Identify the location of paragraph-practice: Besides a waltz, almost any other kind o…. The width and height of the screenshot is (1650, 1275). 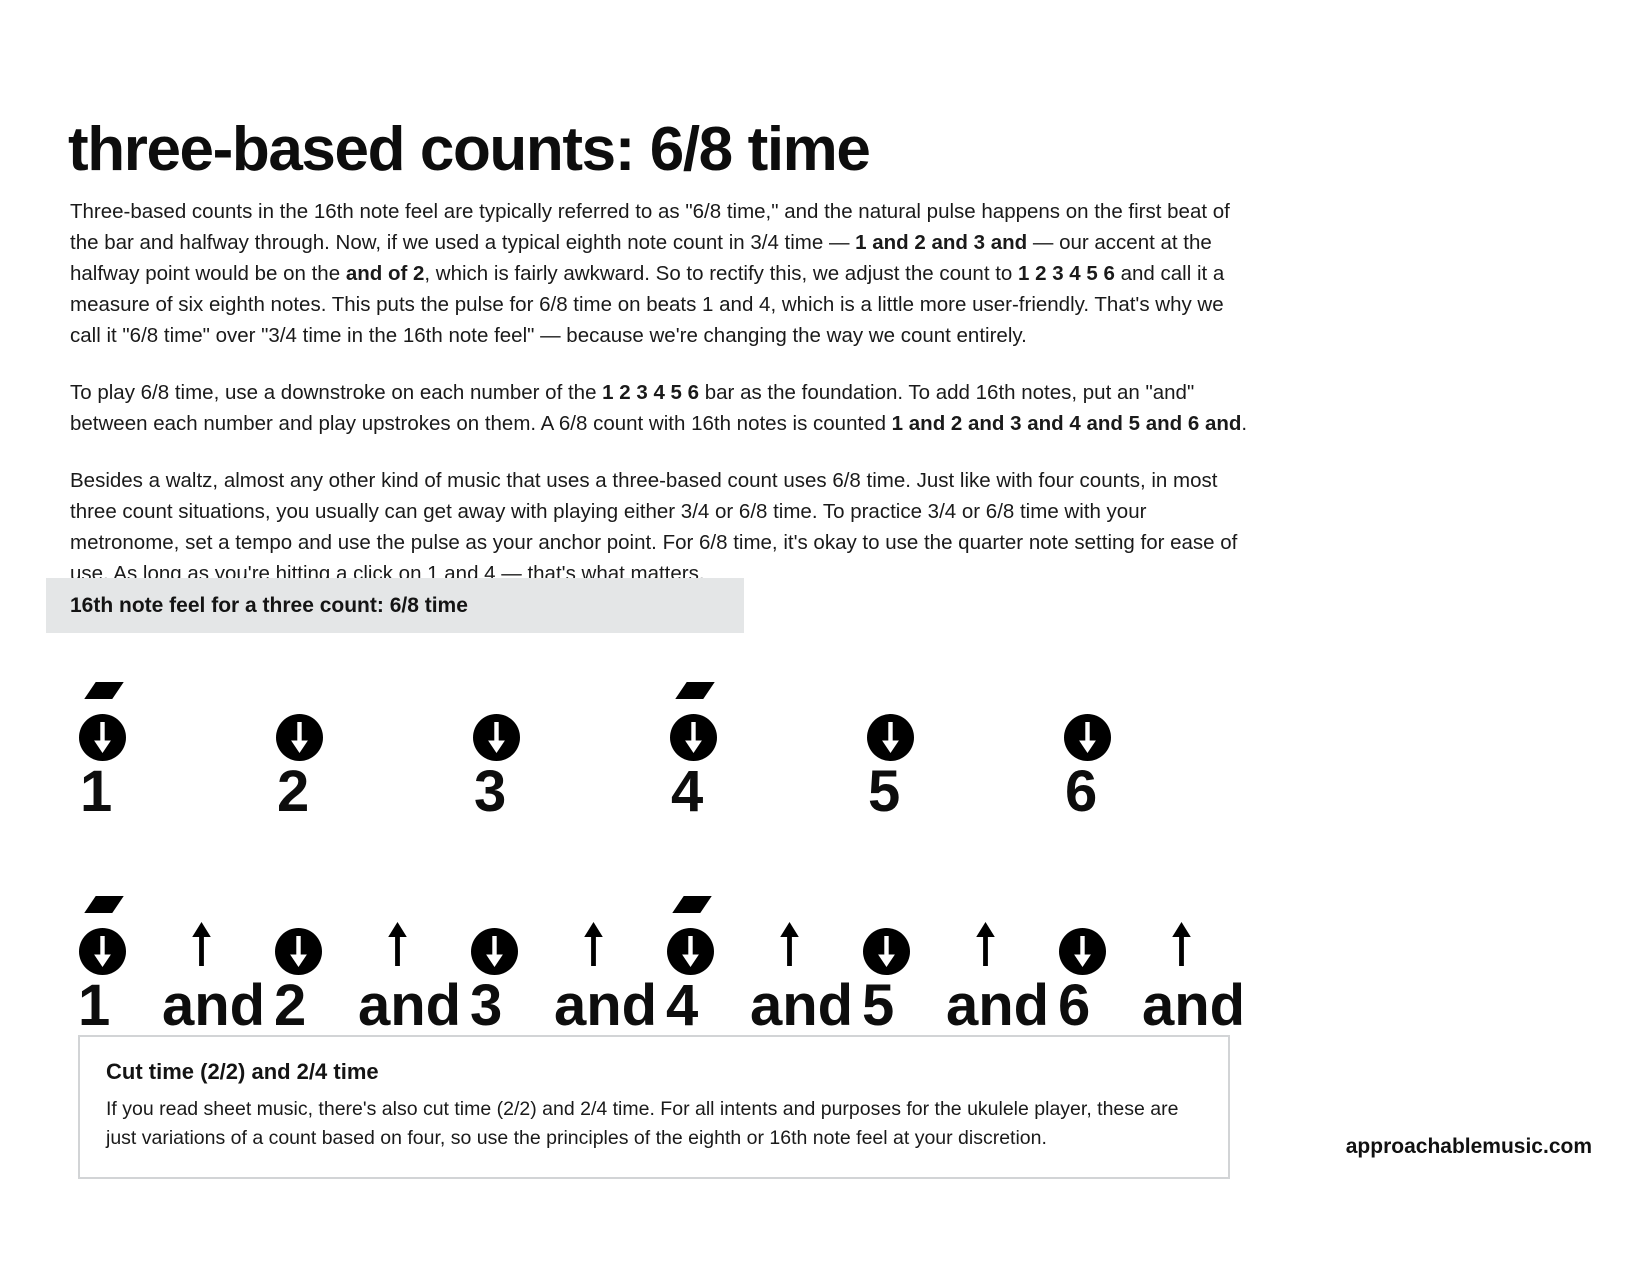
(665, 527).